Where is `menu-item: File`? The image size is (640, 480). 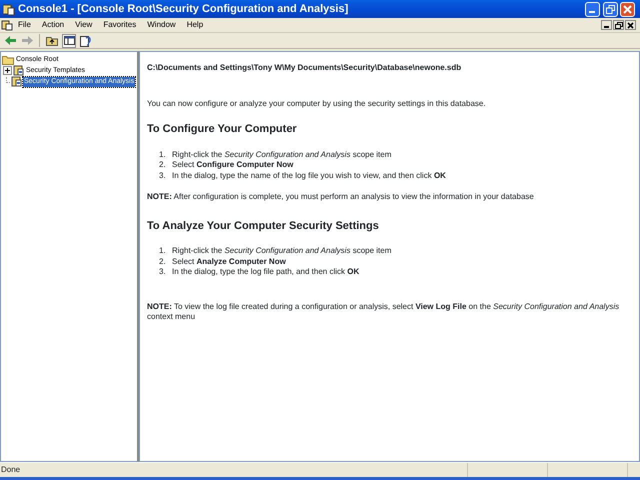
menu-item: File is located at coordinates (24, 25).